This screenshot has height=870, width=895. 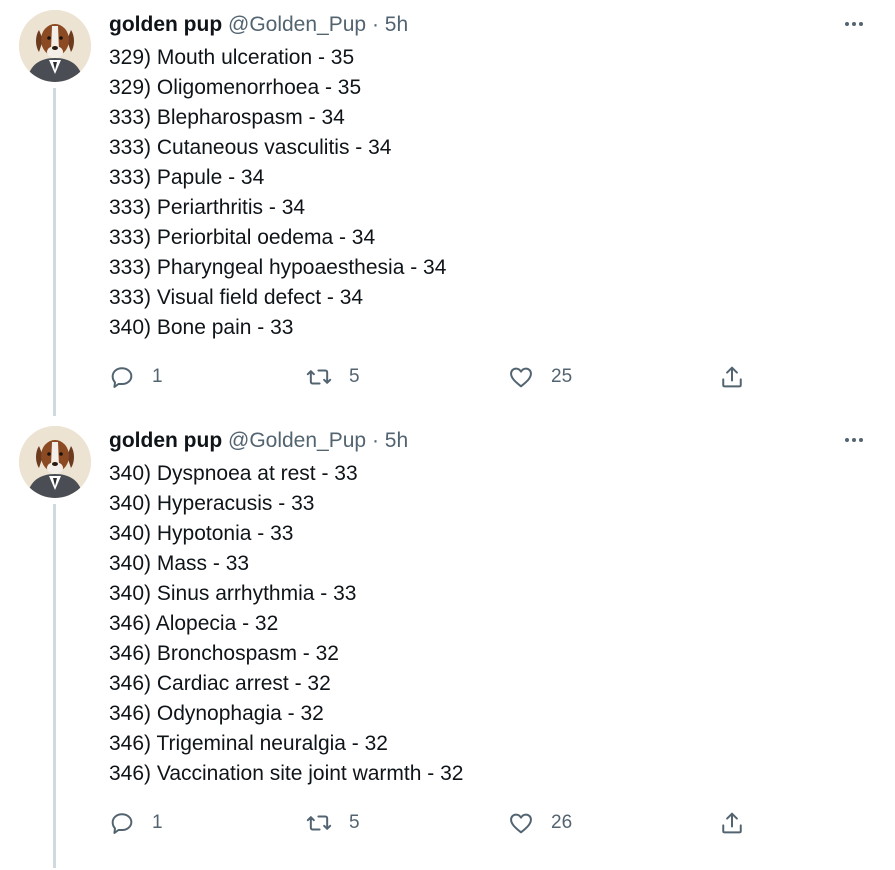 What do you see at coordinates (201, 327) in the screenshot?
I see `tweet-line: 340) Bone pain - 33` at bounding box center [201, 327].